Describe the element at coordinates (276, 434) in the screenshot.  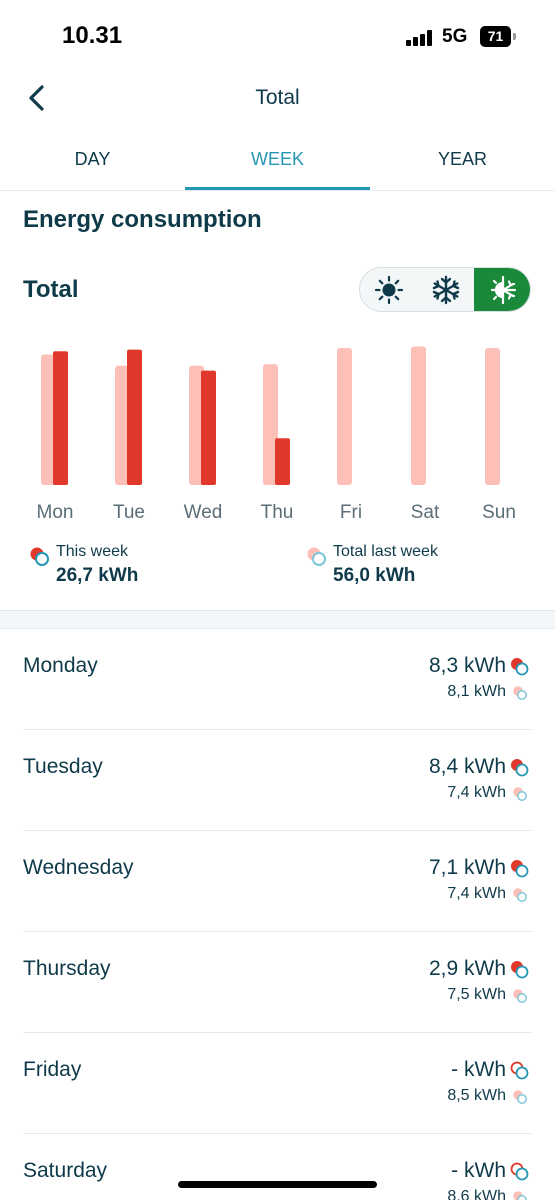
I see `weekly-consumption-chart: Mon Tue Wed Thu Fri Sat Sun` at that location.